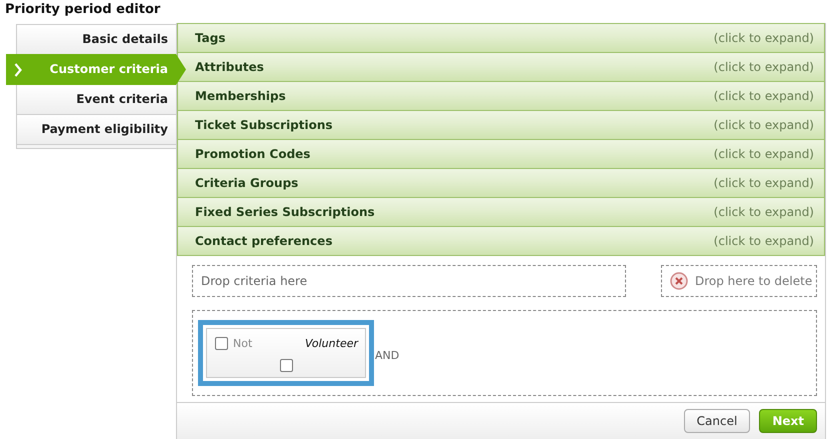 The image size is (831, 439). What do you see at coordinates (501, 38) in the screenshot?
I see `section-header: Tags (click to expand)` at bounding box center [501, 38].